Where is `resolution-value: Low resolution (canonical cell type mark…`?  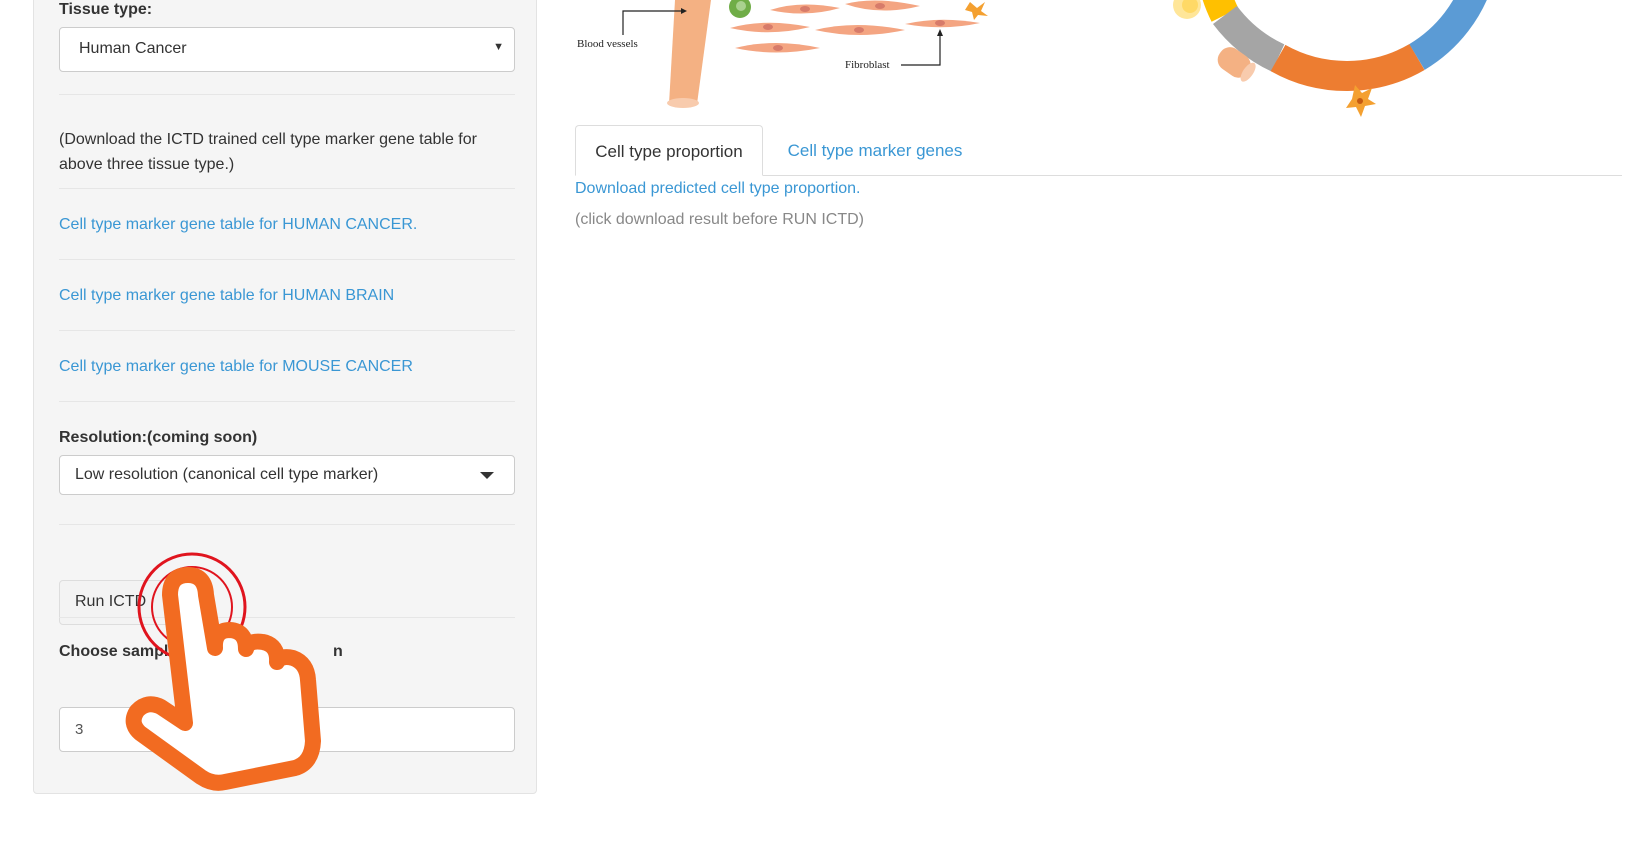
resolution-value: Low resolution (canonical cell type mark… is located at coordinates (227, 474).